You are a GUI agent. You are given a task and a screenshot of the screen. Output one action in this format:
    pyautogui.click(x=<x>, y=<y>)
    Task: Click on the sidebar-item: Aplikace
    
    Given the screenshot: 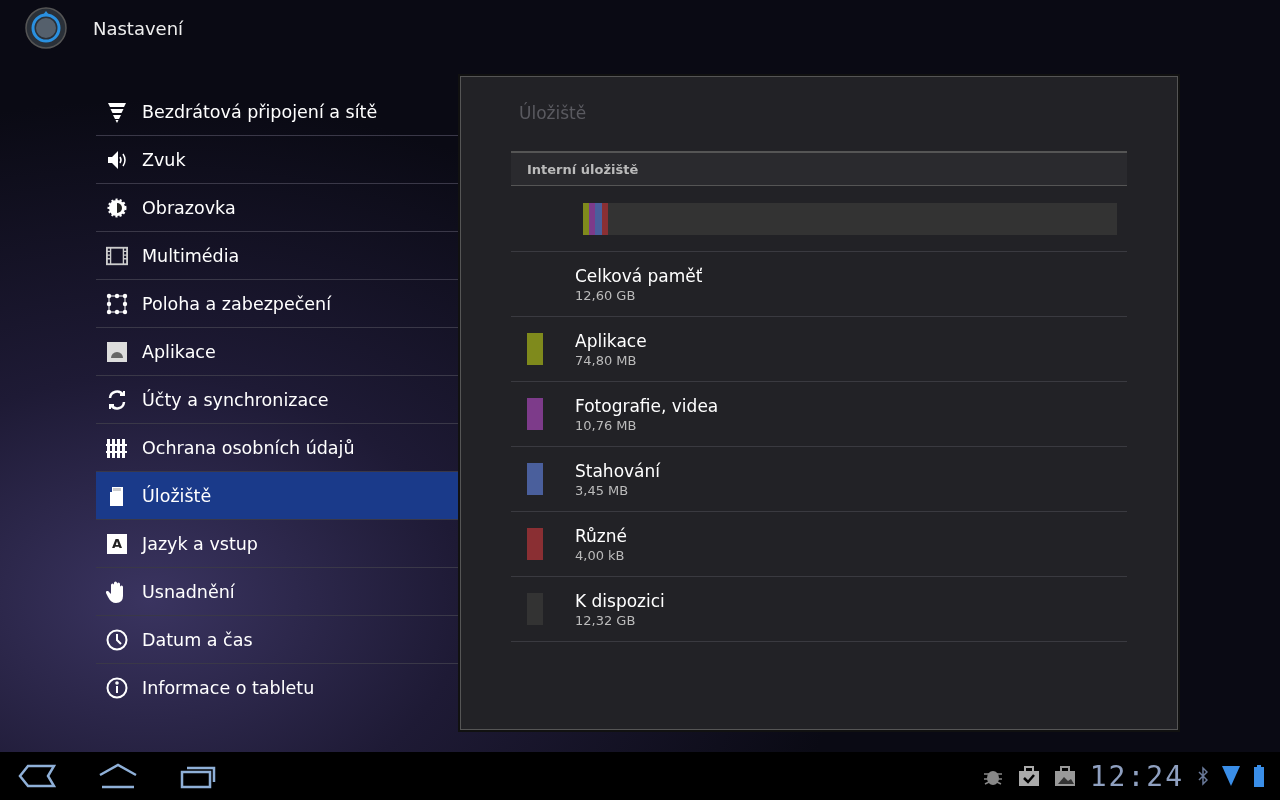 What is the action you would take?
    pyautogui.click(x=277, y=352)
    